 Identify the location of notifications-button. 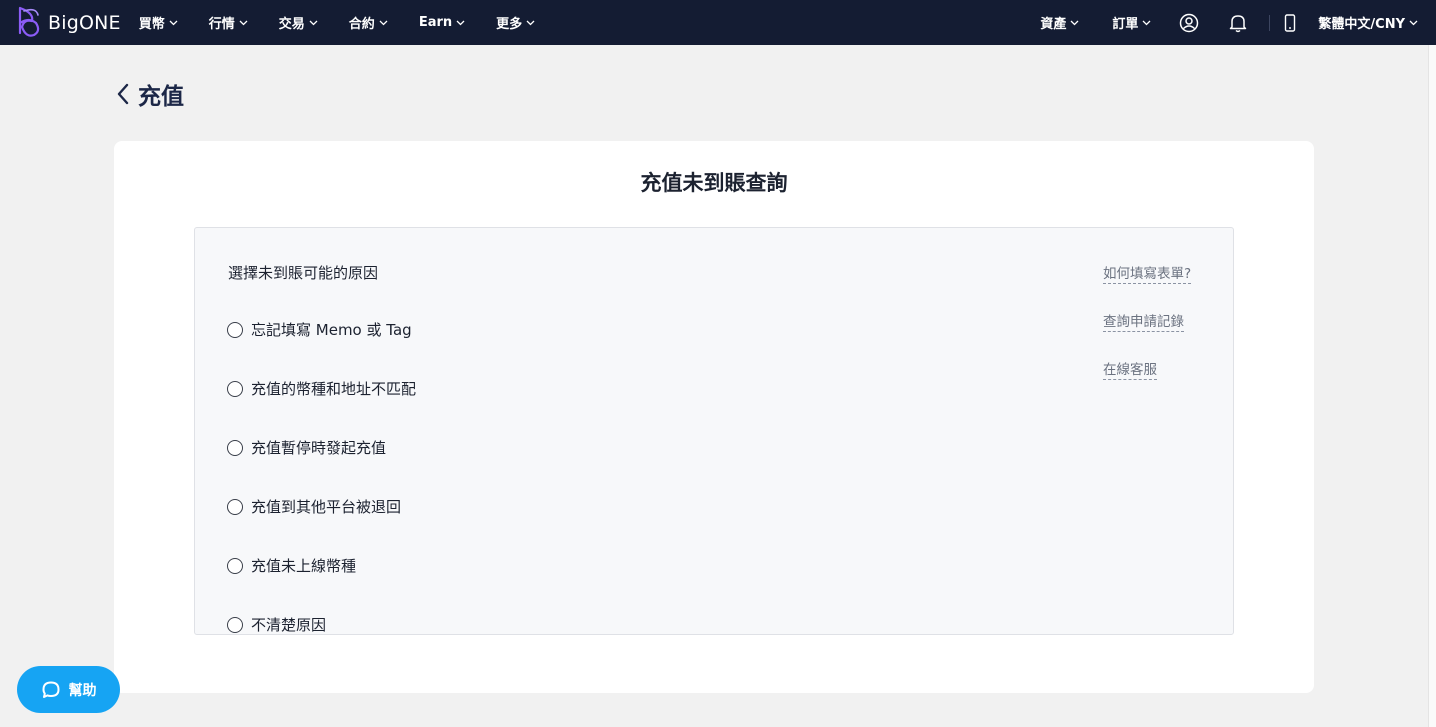
(1238, 23).